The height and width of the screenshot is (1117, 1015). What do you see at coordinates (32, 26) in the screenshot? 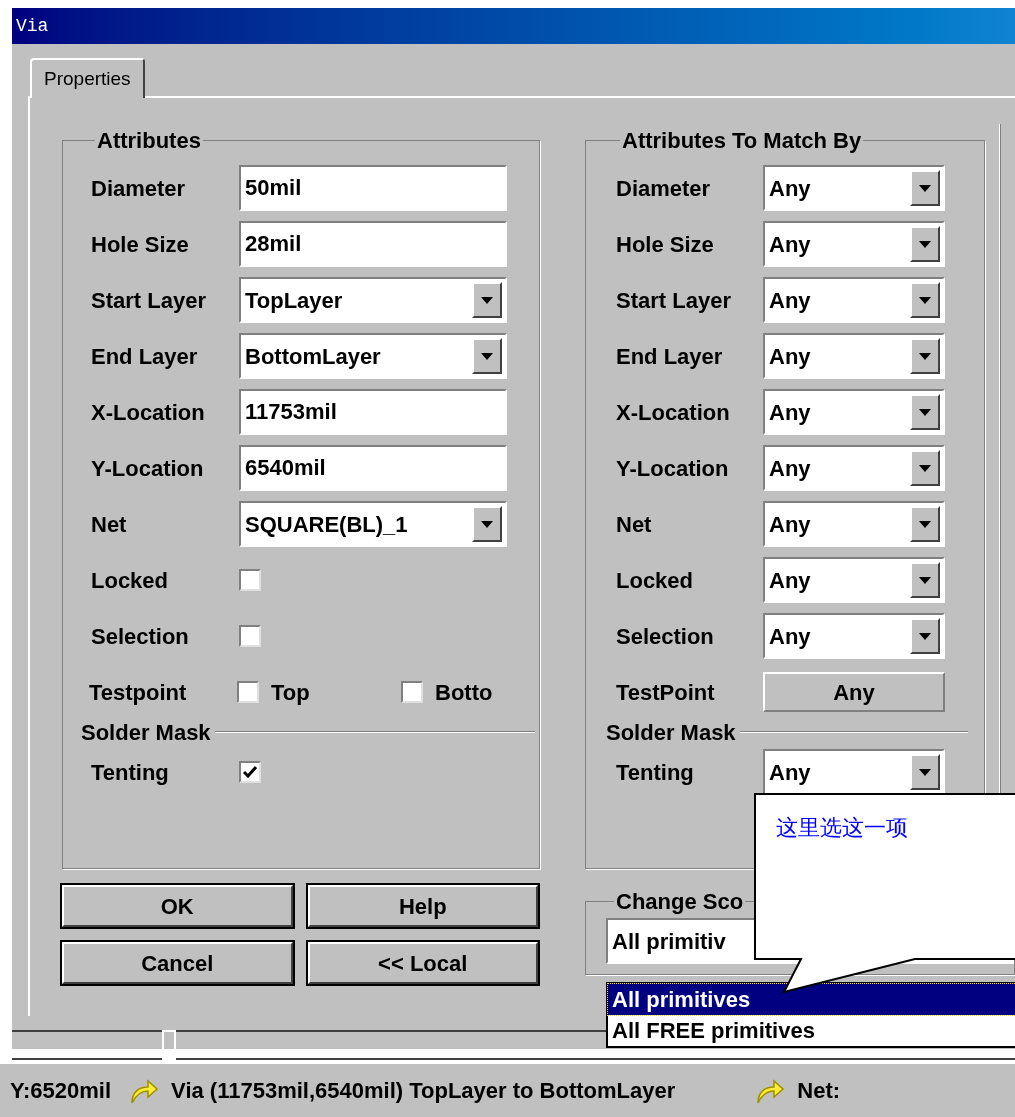
I see `window-title: Via` at bounding box center [32, 26].